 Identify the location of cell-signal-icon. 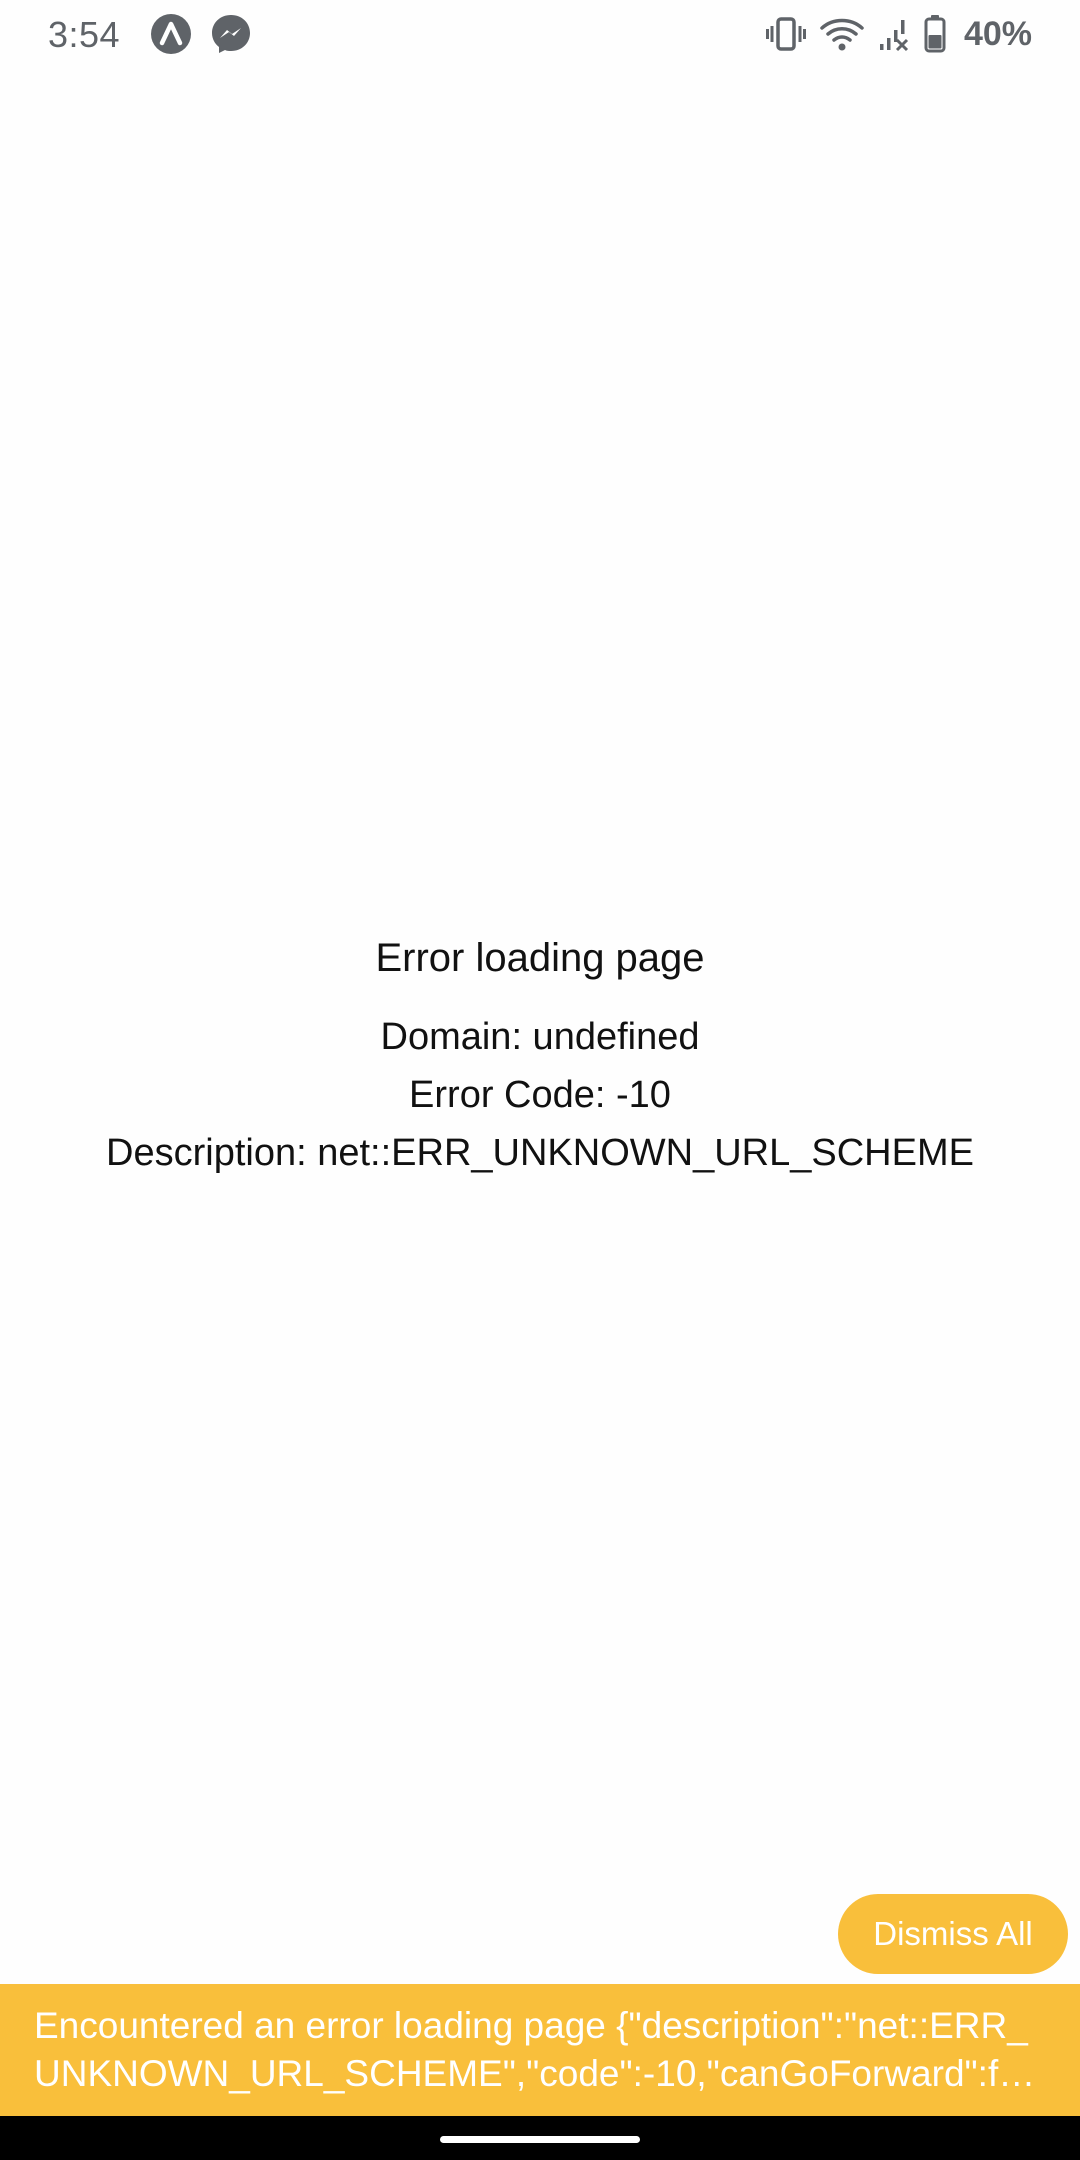
(894, 34).